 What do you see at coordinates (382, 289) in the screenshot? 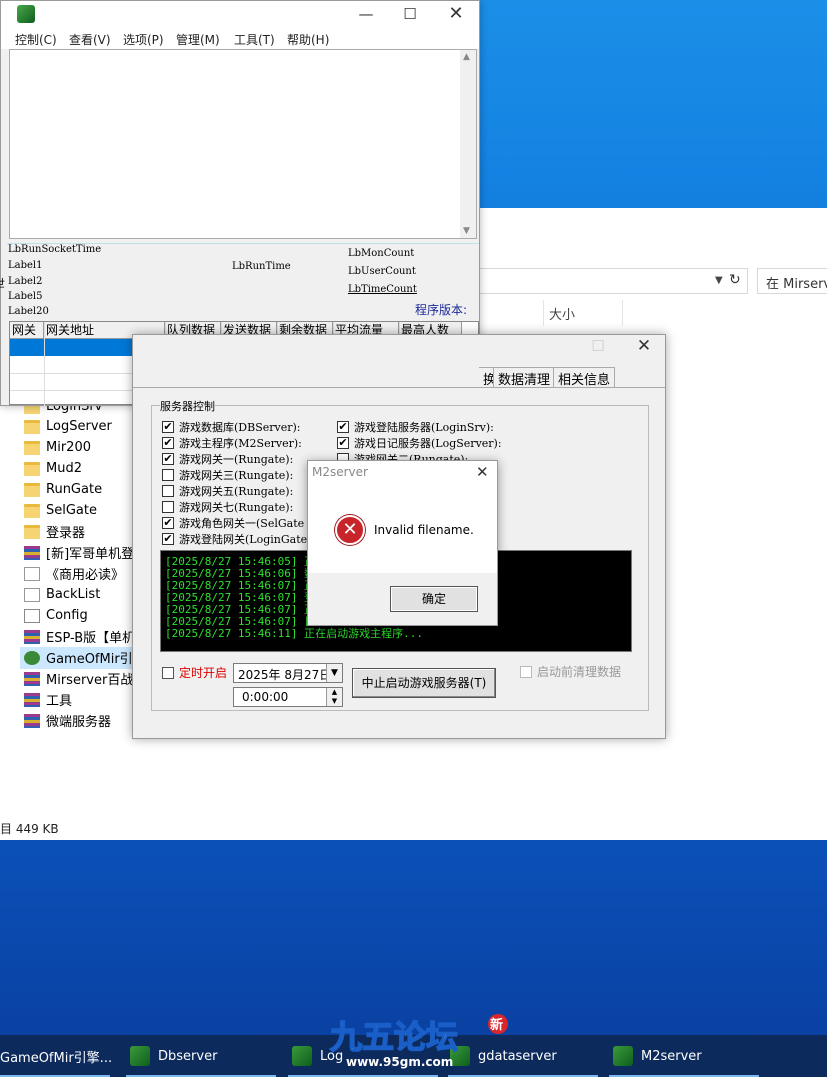
I see `label-time-count: LbTimeCount` at bounding box center [382, 289].